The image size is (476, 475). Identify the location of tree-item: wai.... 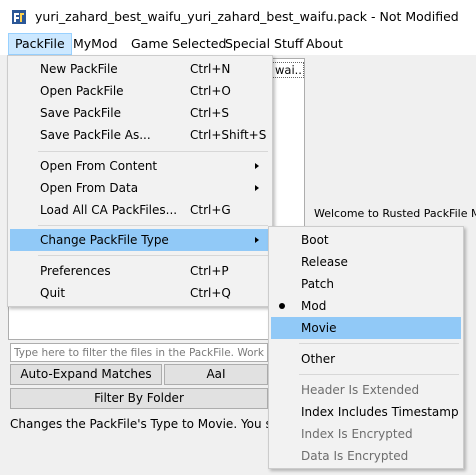
(288, 70).